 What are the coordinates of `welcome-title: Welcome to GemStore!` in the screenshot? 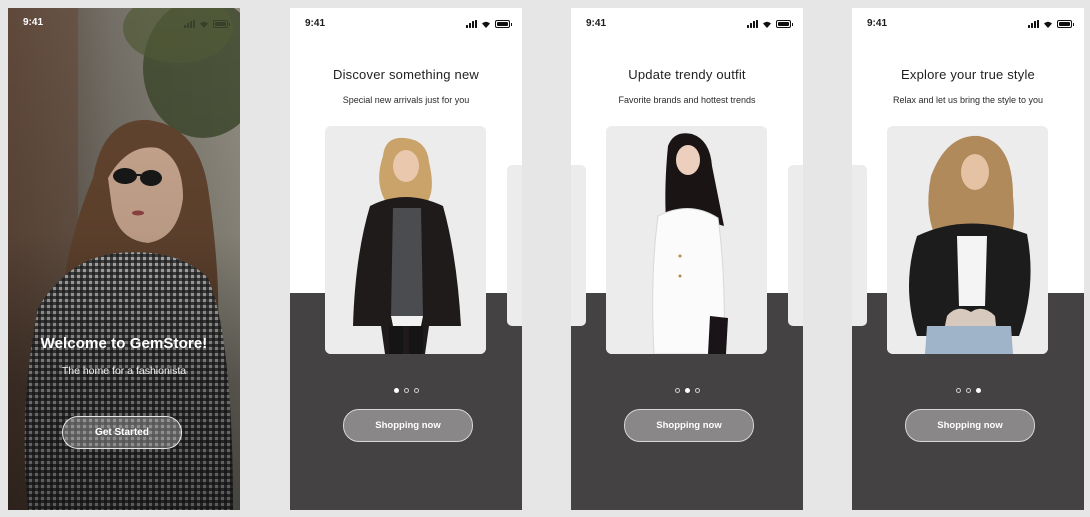 It's located at (124, 343).